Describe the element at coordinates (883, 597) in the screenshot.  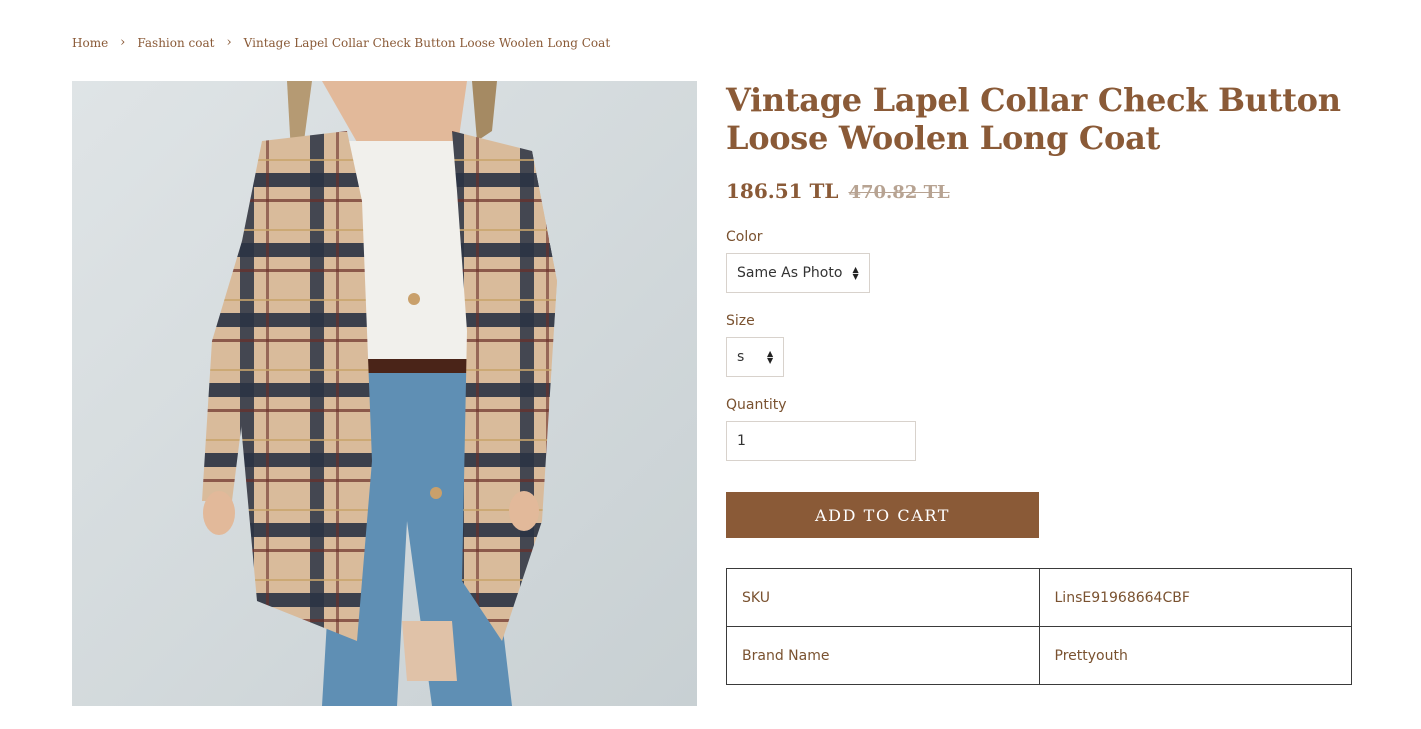
I see `spec-key: SKU` at that location.